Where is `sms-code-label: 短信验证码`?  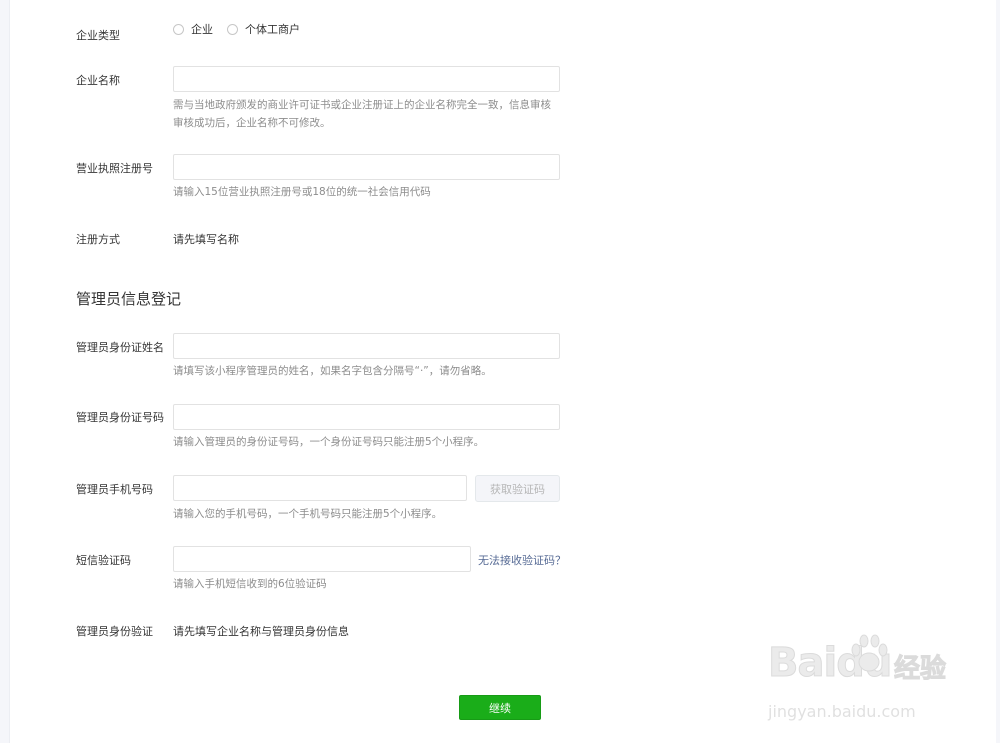
sms-code-label: 短信验证码 is located at coordinates (103, 560).